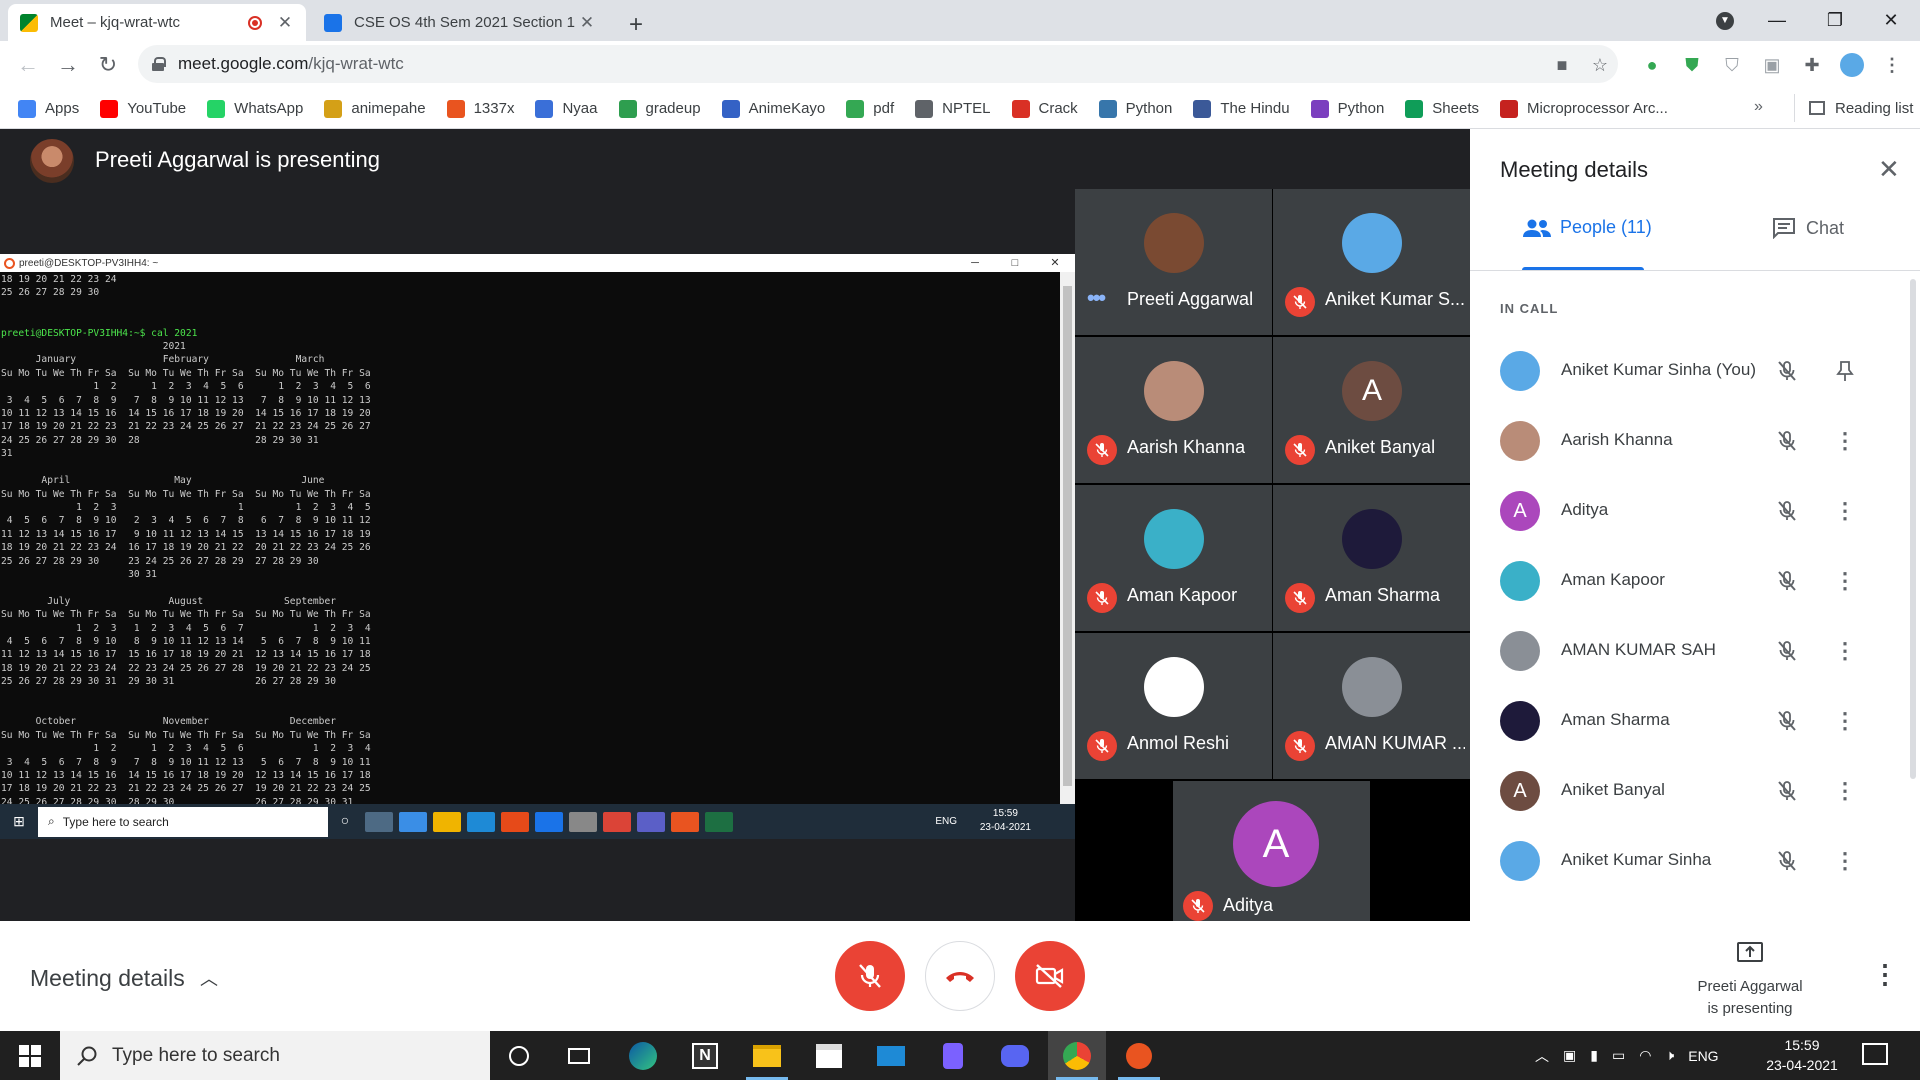  Describe the element at coordinates (953, 1055) in the screenshot. I see `taskbar-app-pink` at that location.